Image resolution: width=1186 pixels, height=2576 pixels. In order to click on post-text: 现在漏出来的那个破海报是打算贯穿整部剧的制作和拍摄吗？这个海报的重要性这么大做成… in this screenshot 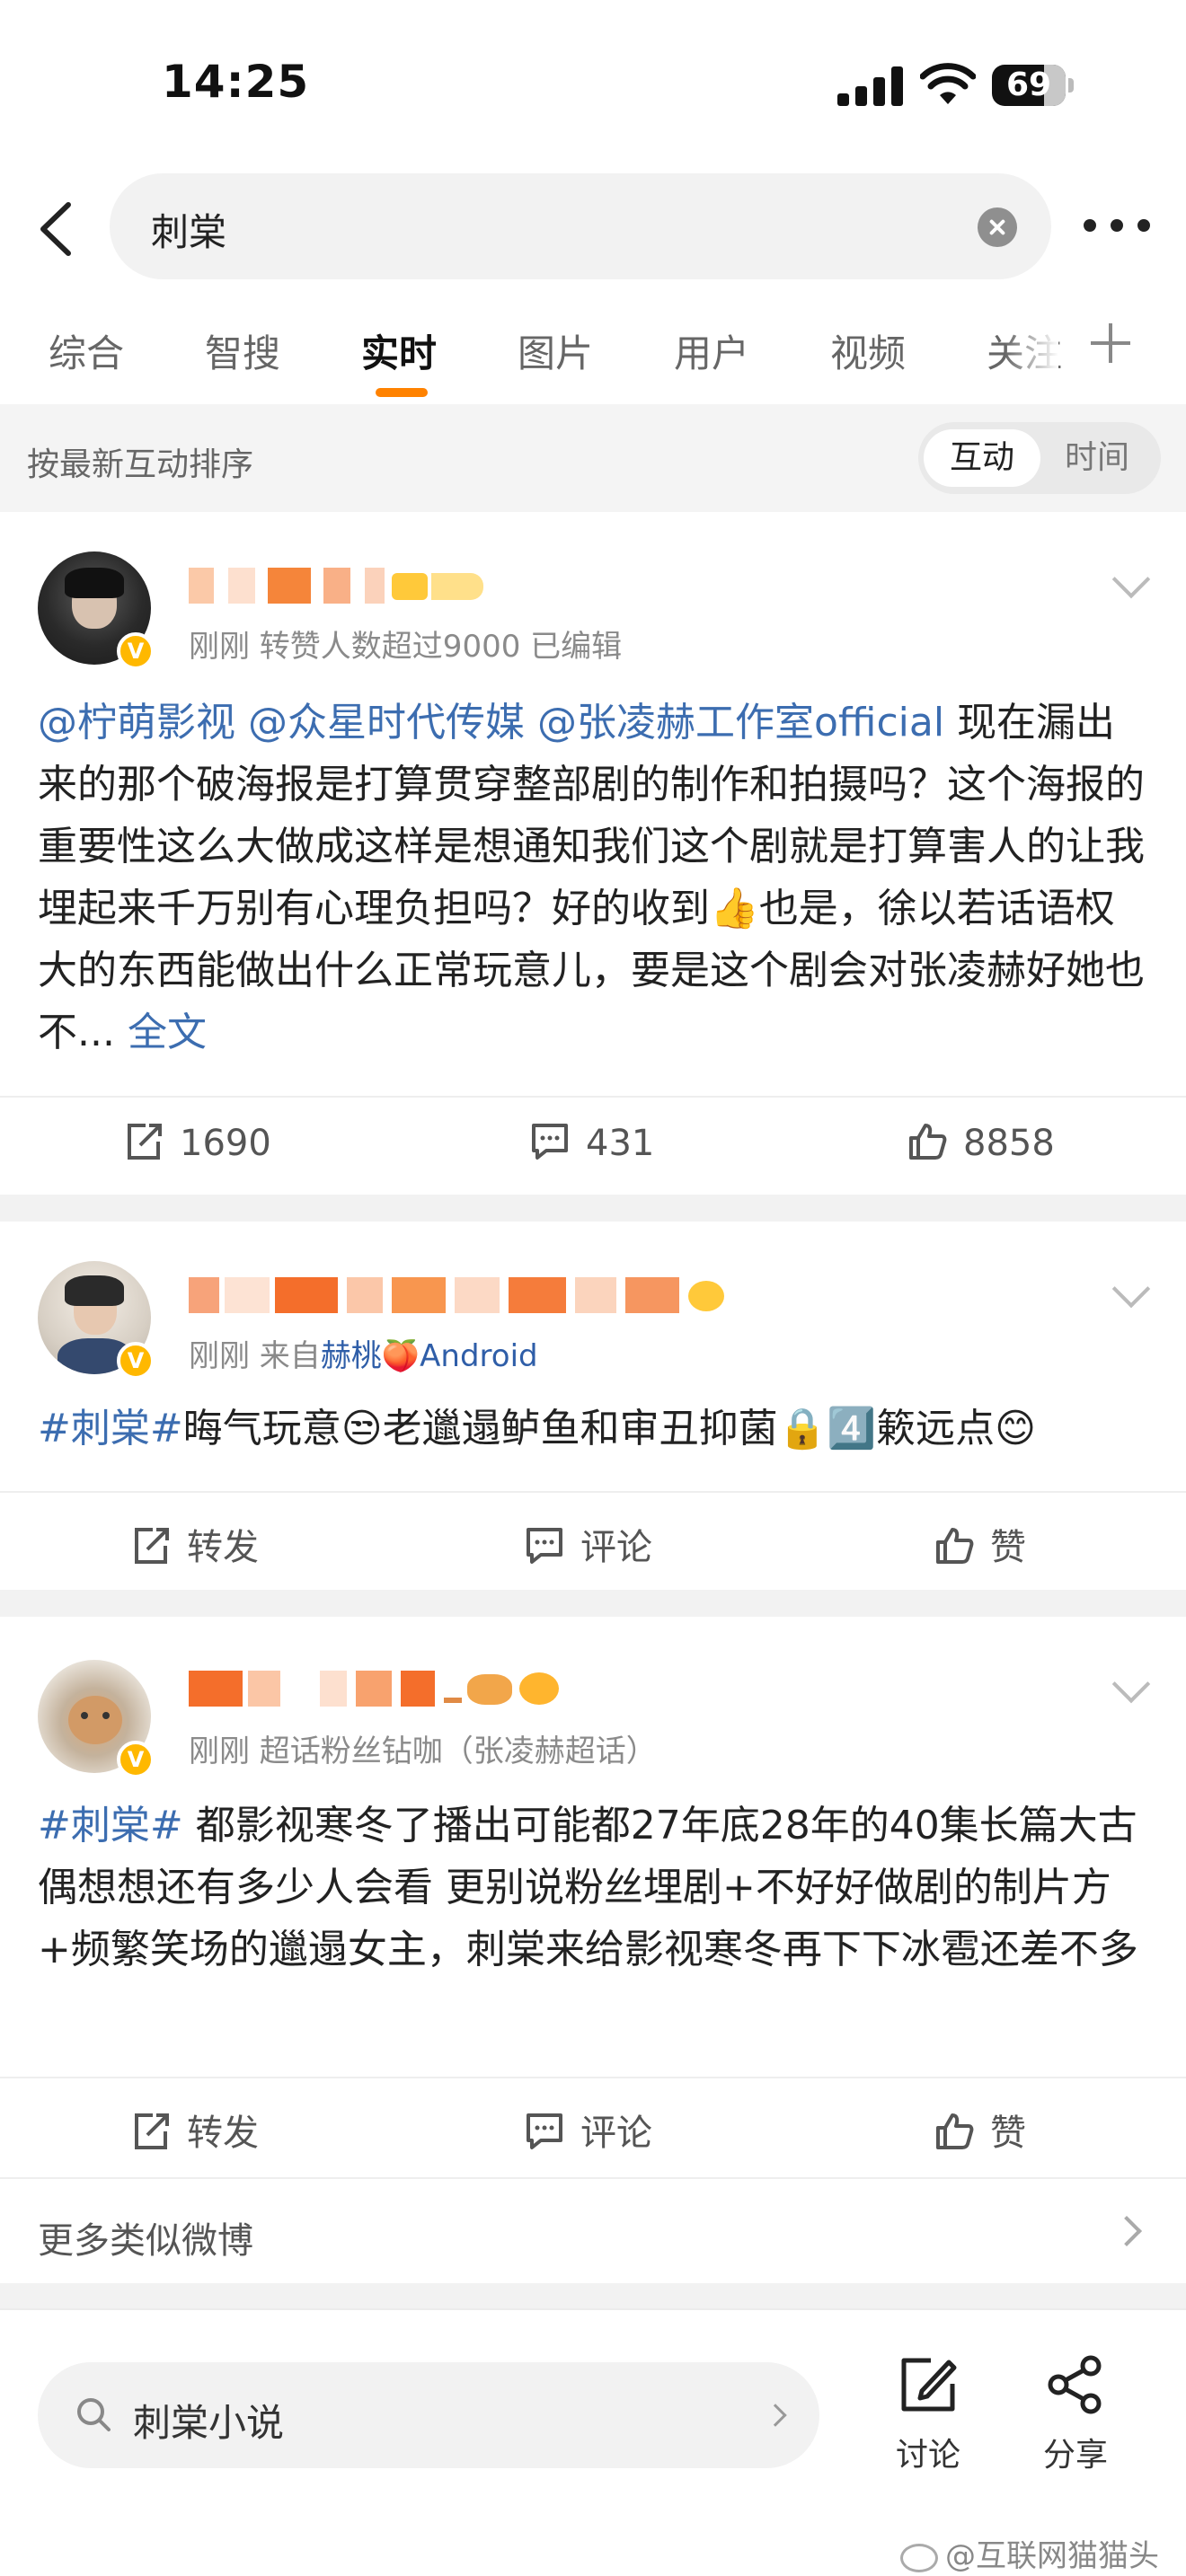, I will do `click(591, 877)`.